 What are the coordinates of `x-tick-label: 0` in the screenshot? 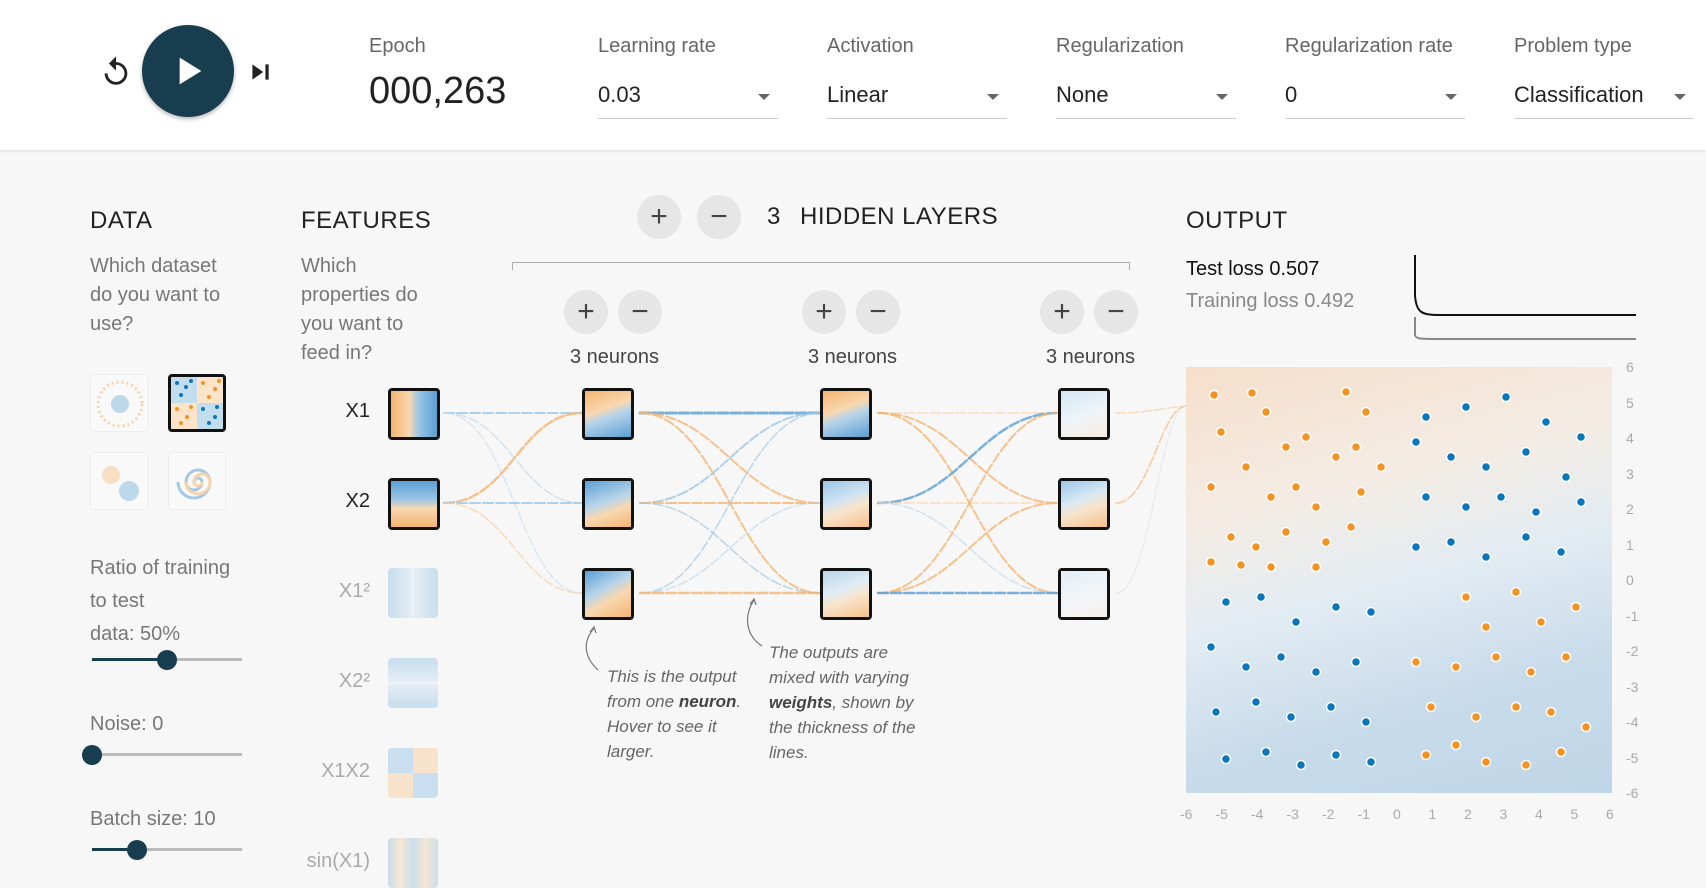 It's located at (1397, 814).